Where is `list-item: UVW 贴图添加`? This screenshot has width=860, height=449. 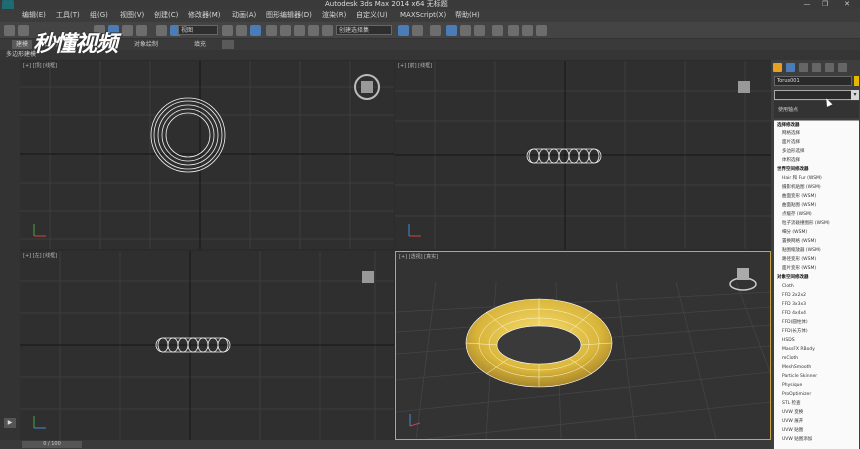
list-item: UVW 贴图添加 is located at coordinates (797, 440).